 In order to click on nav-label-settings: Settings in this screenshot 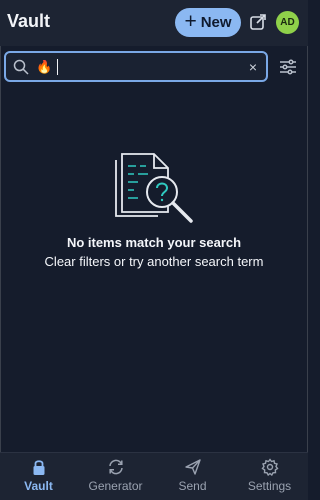, I will do `click(269, 486)`.